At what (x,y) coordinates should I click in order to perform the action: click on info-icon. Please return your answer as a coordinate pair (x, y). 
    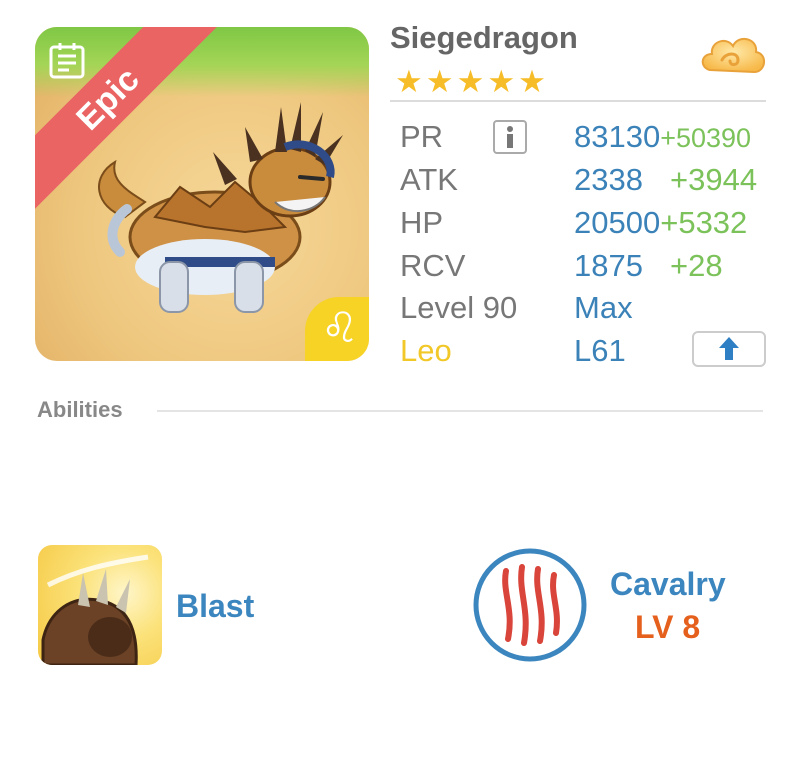
    Looking at the image, I should click on (510, 137).